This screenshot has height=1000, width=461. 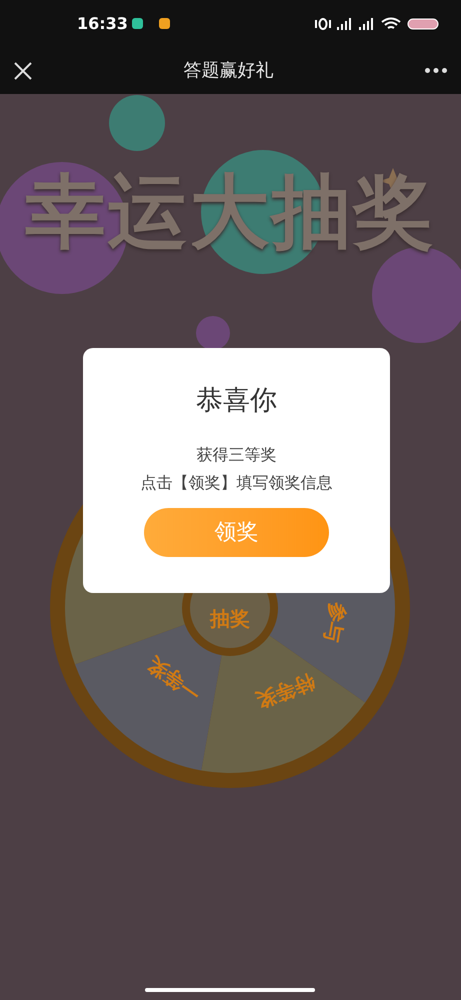 I want to click on prize-label: 参与, so click(x=335, y=622).